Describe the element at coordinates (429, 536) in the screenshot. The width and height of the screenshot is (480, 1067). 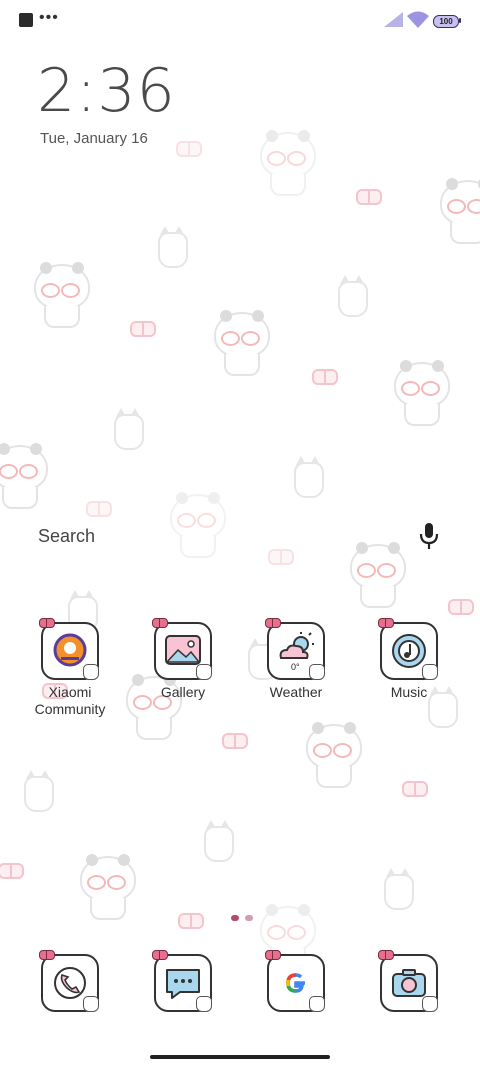
I see `microphone-icon` at that location.